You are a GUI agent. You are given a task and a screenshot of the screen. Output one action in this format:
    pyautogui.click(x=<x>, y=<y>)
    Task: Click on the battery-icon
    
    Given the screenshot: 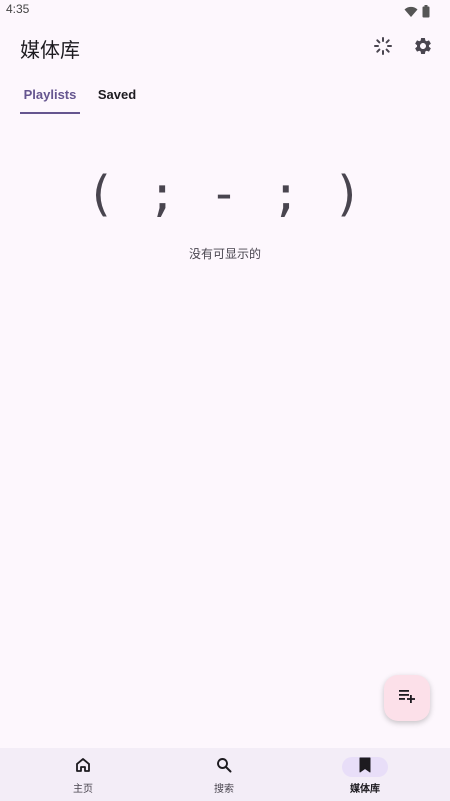 What is the action you would take?
    pyautogui.click(x=426, y=12)
    